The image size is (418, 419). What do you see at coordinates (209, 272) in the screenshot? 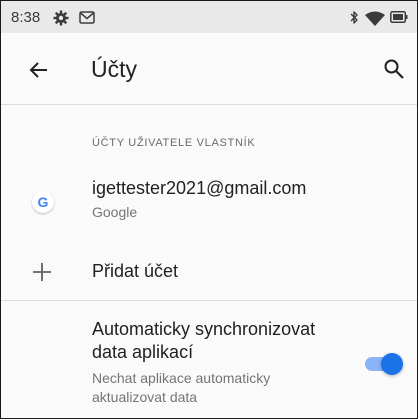
I see `add-account-item: Přidat účet` at bounding box center [209, 272].